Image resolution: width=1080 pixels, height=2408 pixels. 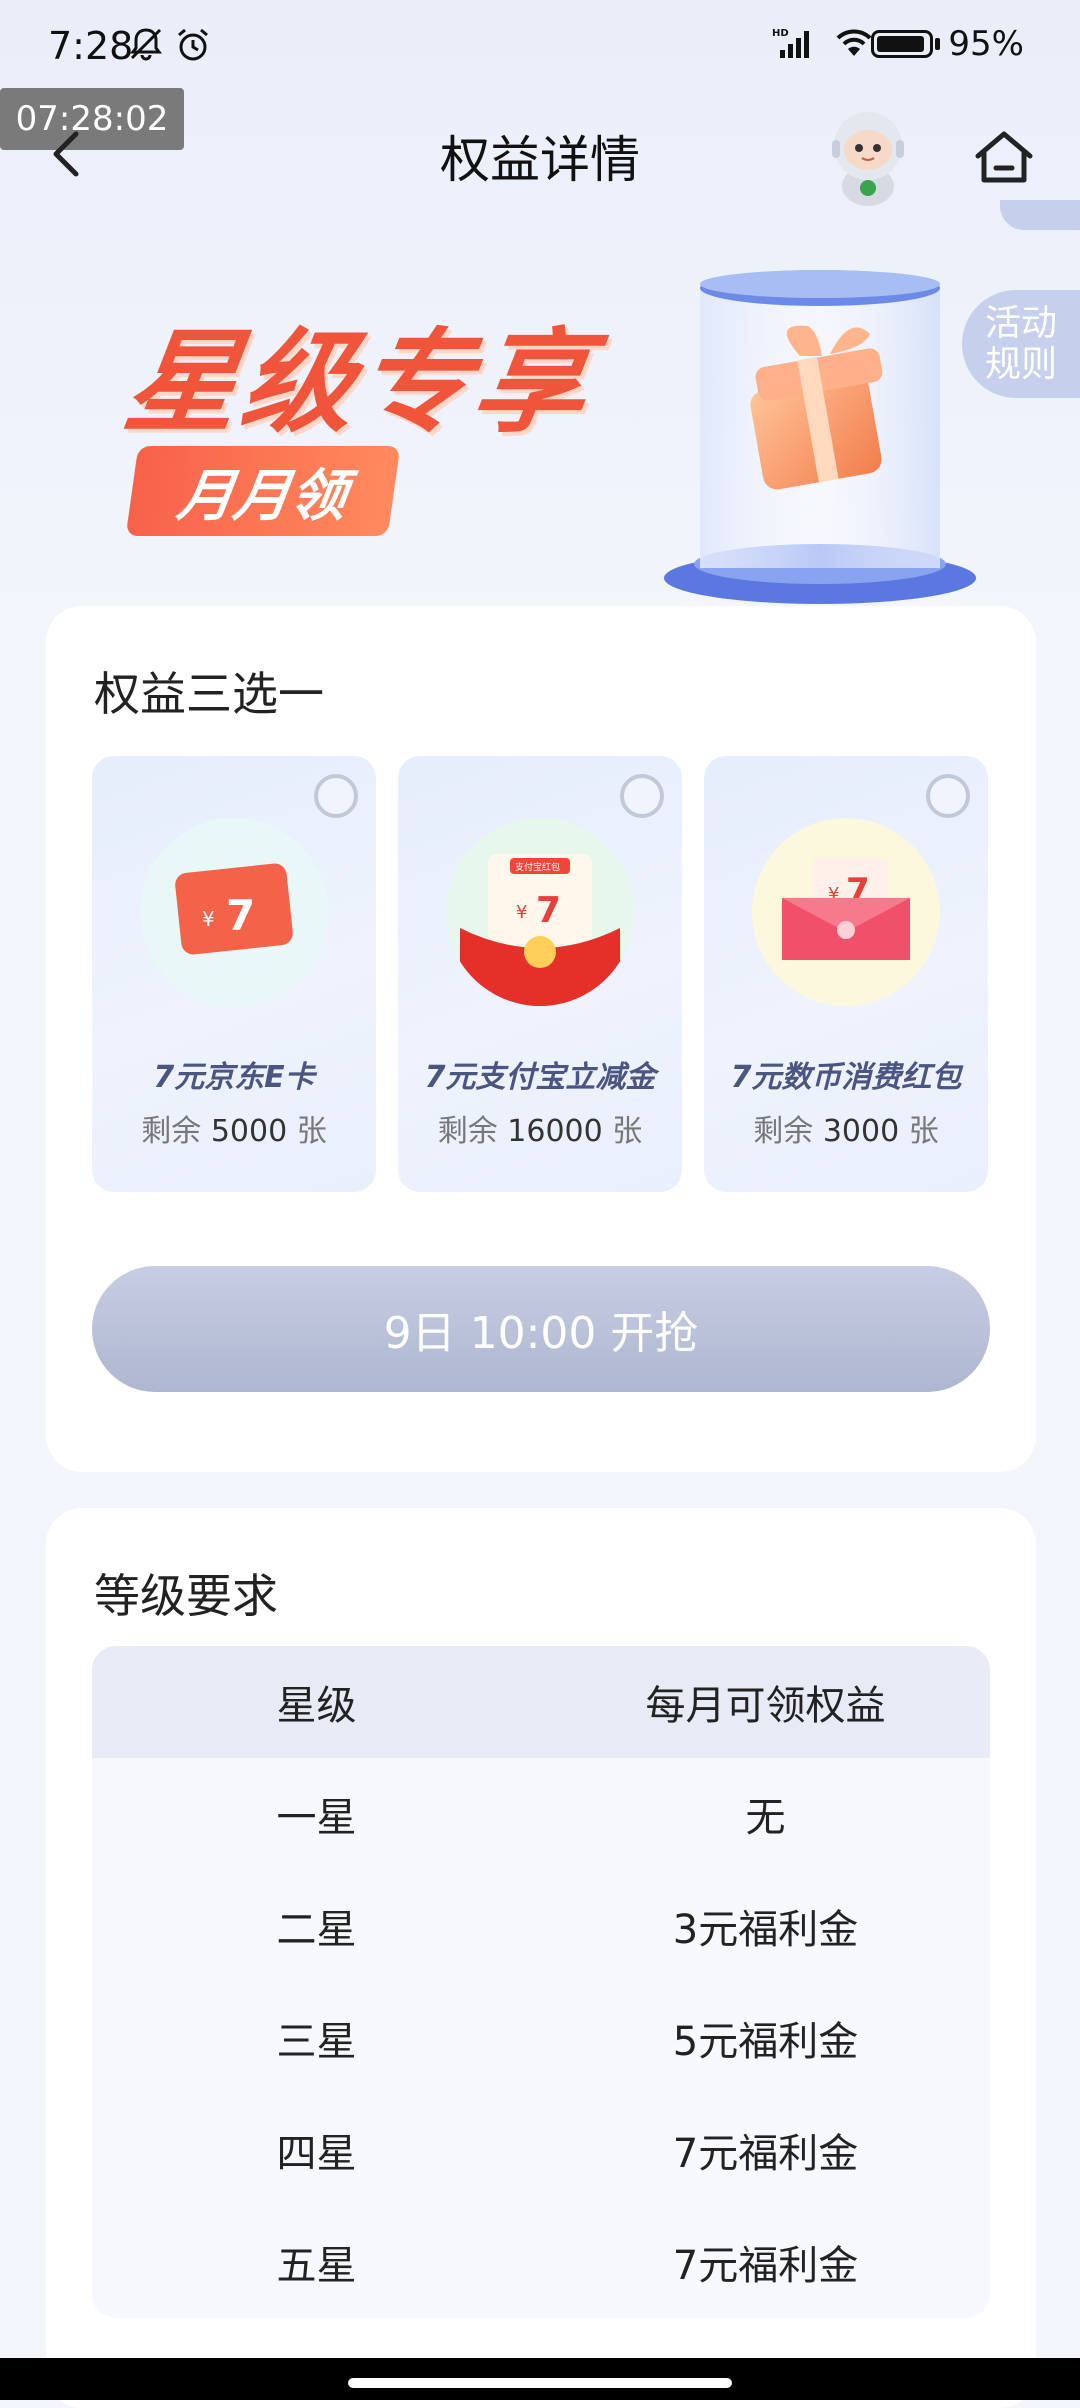 I want to click on stock-count: 5000, so click(x=249, y=1131).